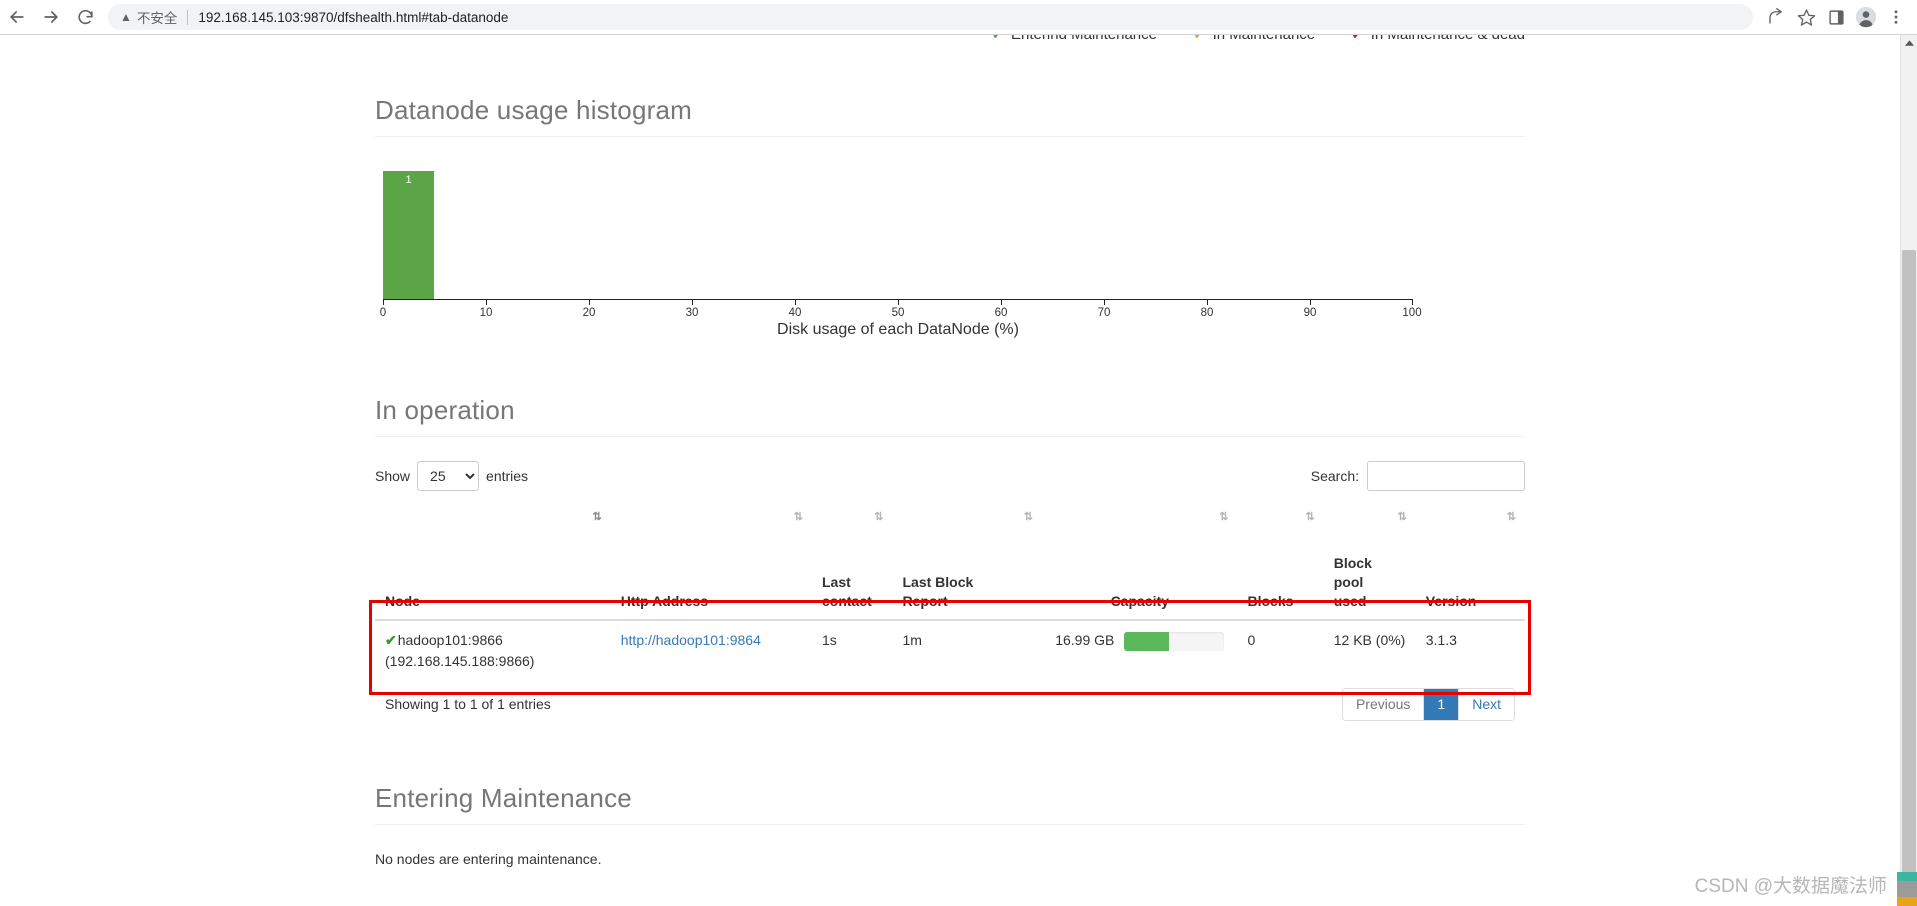  I want to click on histogram-x-axis: 0 10 20 30 40 50 60 70 80 90 100, so click(901, 309).